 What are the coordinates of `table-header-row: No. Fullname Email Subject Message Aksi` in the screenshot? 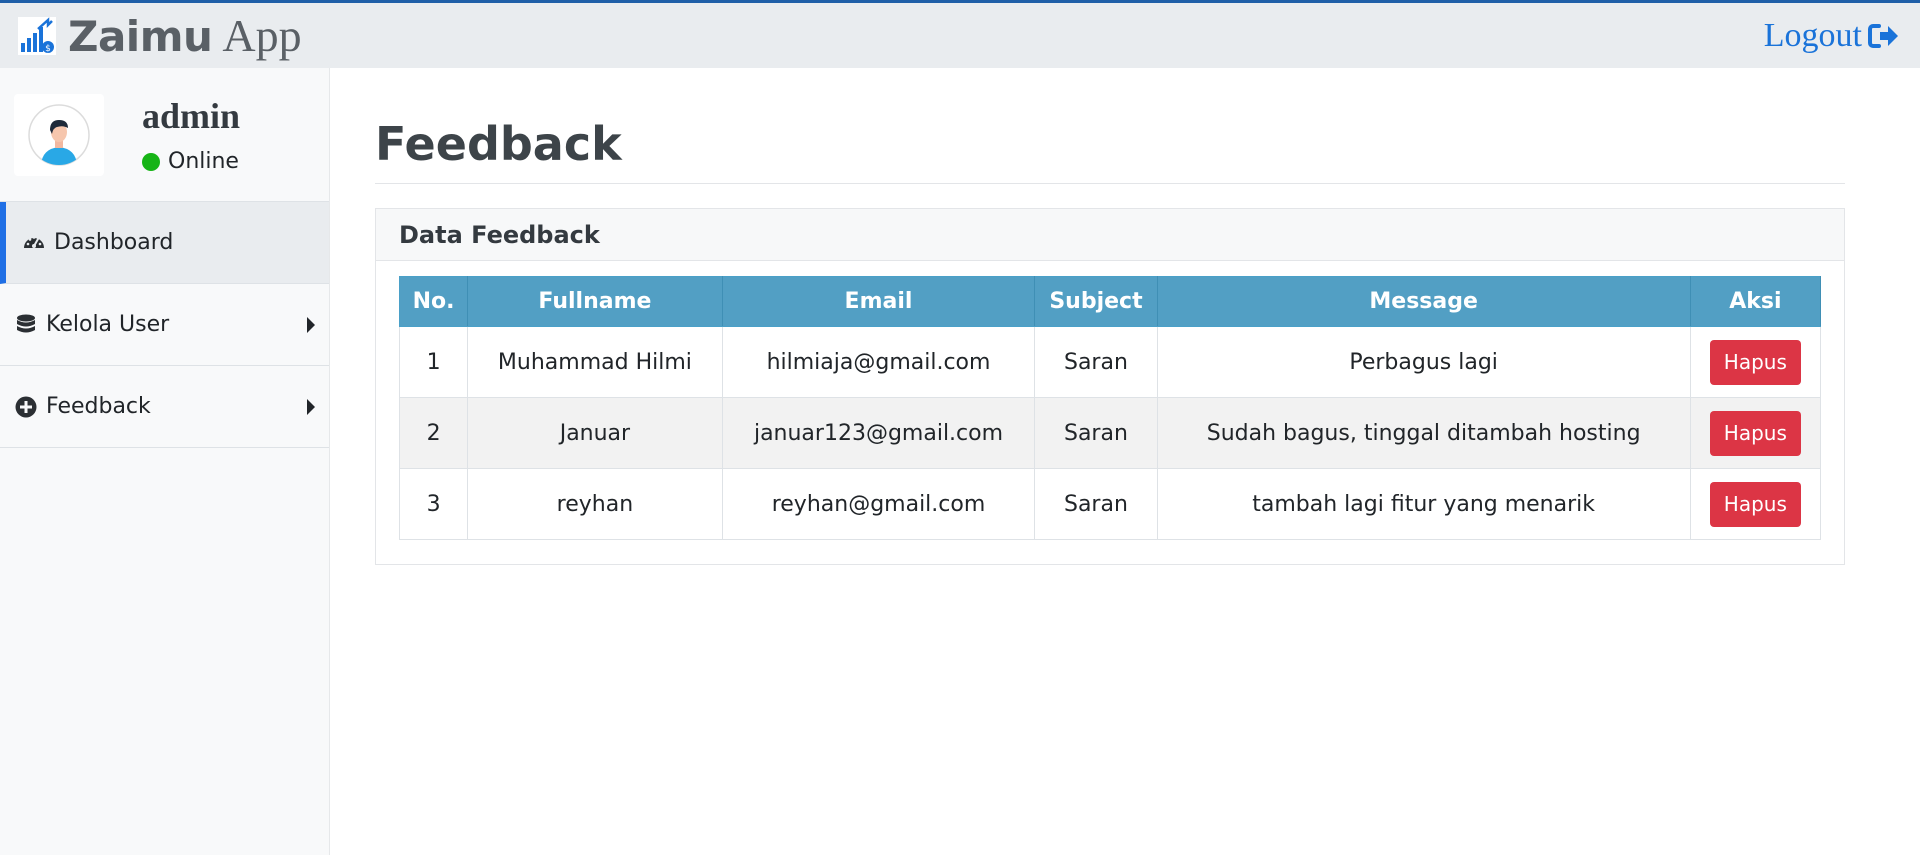 It's located at (1110, 301).